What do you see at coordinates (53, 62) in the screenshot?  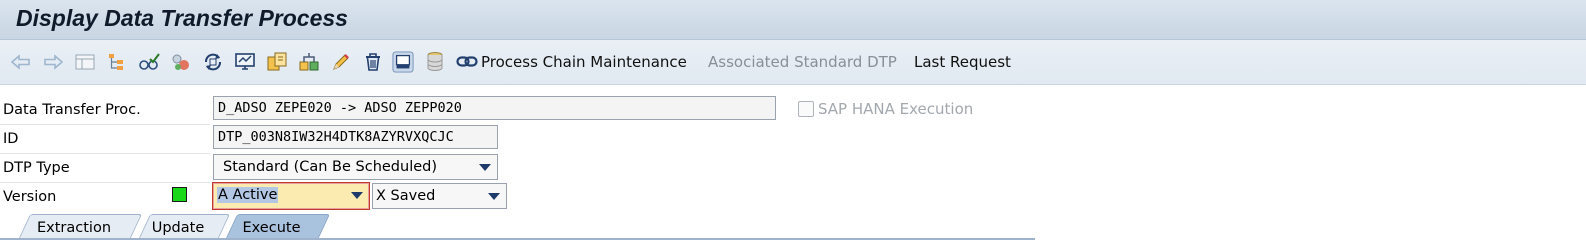 I see `forward-arrow-icon` at bounding box center [53, 62].